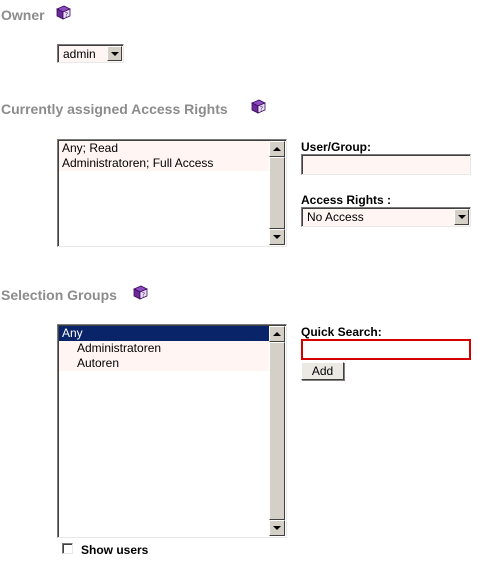 This screenshot has height=570, width=478. What do you see at coordinates (335, 217) in the screenshot?
I see `access-rights-select-value: No Access` at bounding box center [335, 217].